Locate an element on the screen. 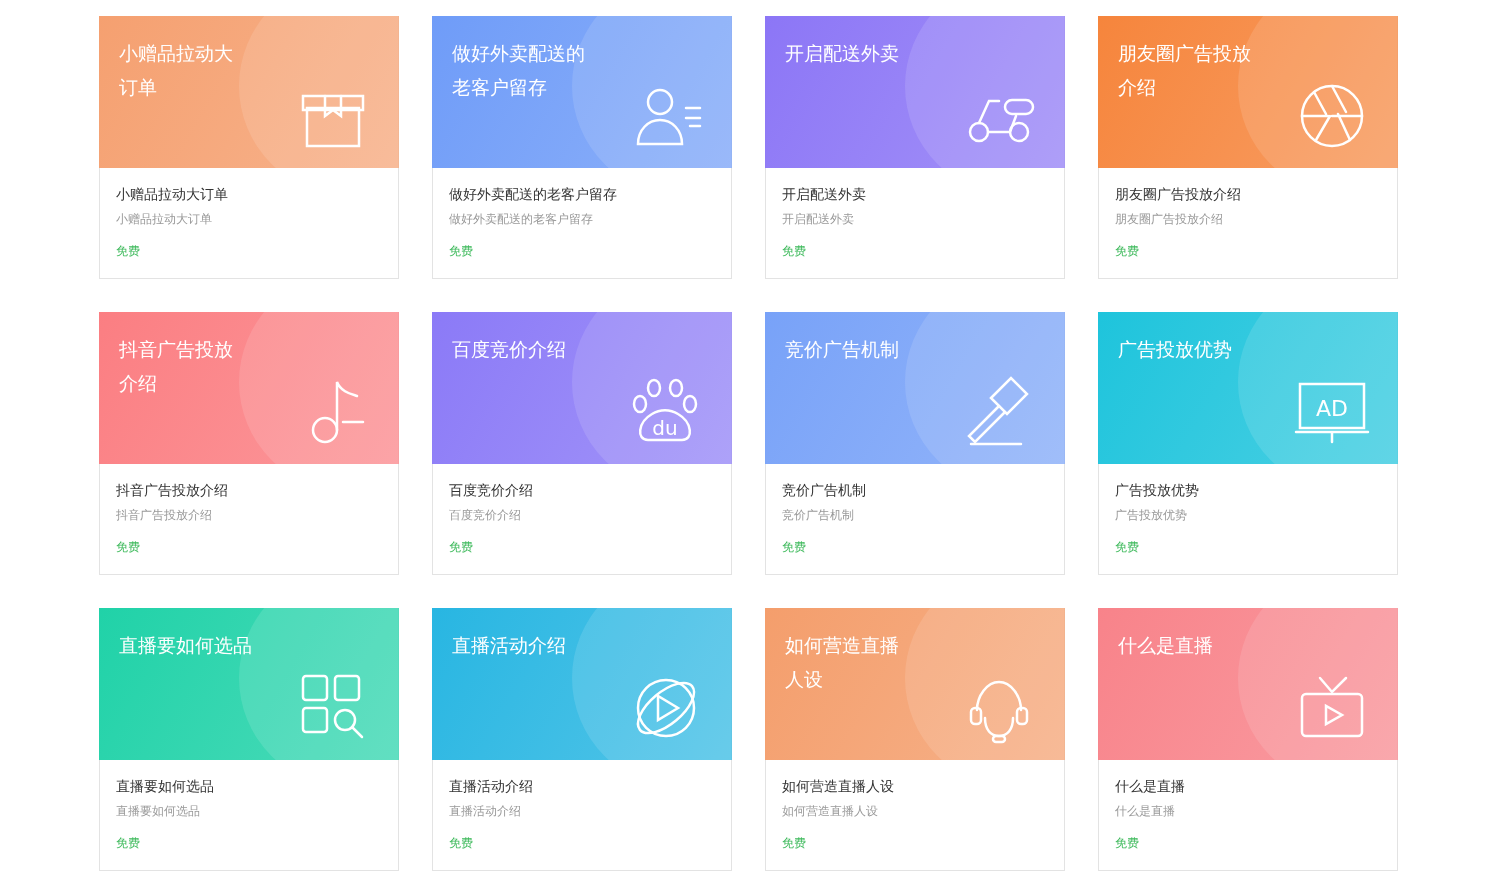 This screenshot has width=1500, height=887. course-card: 直播活动介绍 直播活动介绍 直播活动介绍 免费 is located at coordinates (582, 739).